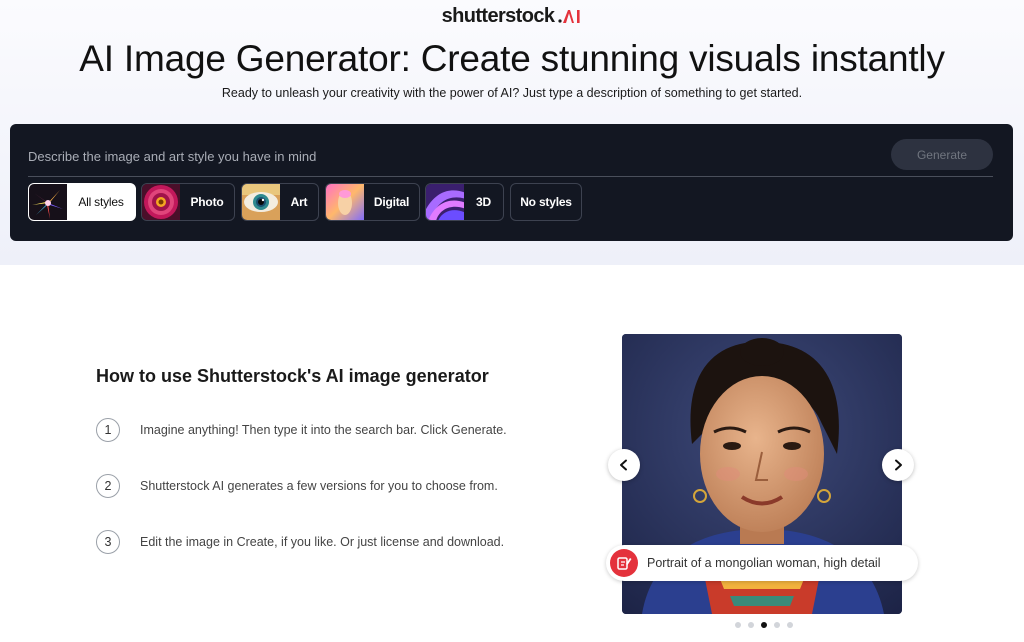  What do you see at coordinates (161, 202) in the screenshot?
I see `photo-thumbnail` at bounding box center [161, 202].